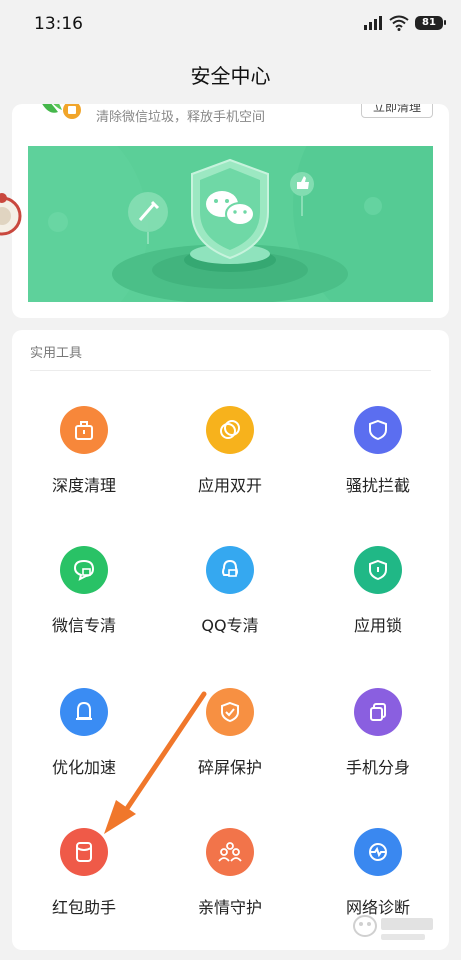 Image resolution: width=461 pixels, height=960 pixels. Describe the element at coordinates (230, 76) in the screenshot. I see `page-title: 安全中心` at that location.